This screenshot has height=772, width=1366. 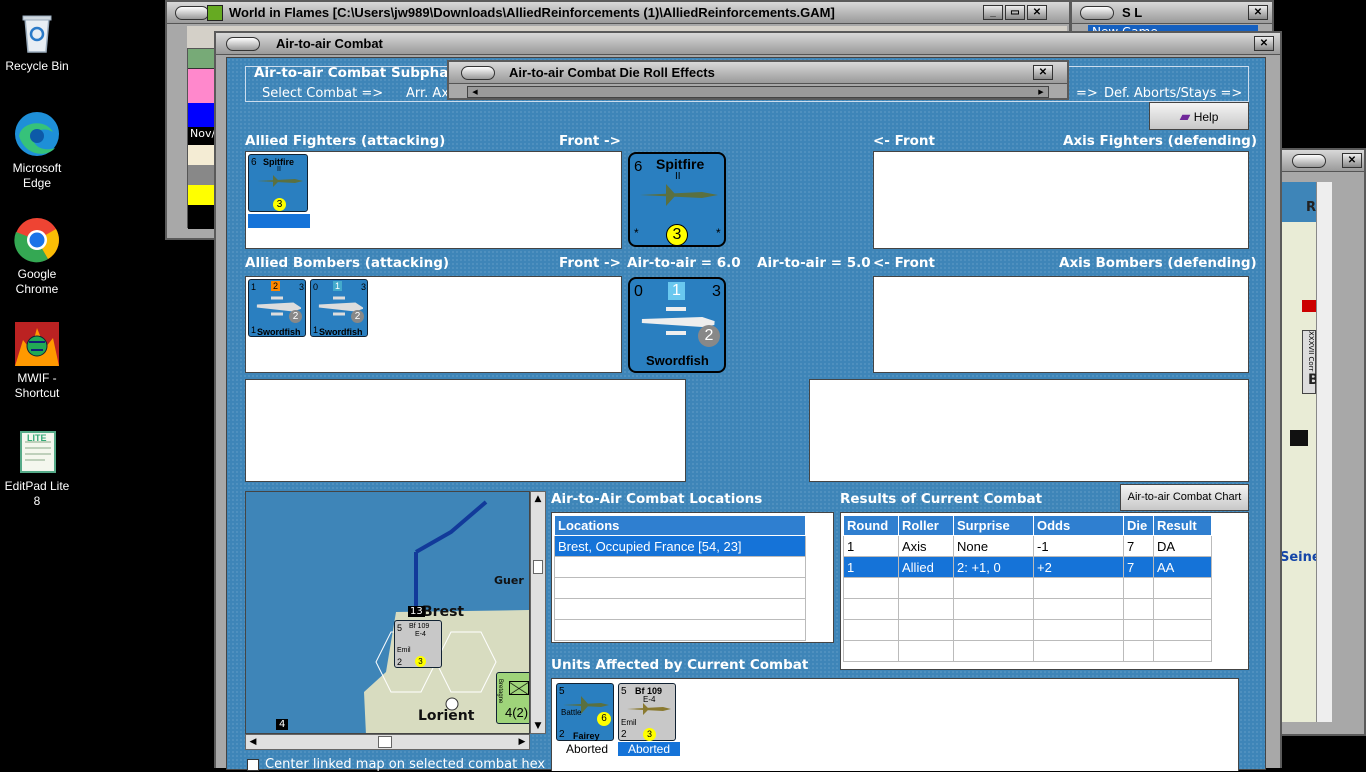 What do you see at coordinates (1182, 546) in the screenshot?
I see `results-cell: DA` at bounding box center [1182, 546].